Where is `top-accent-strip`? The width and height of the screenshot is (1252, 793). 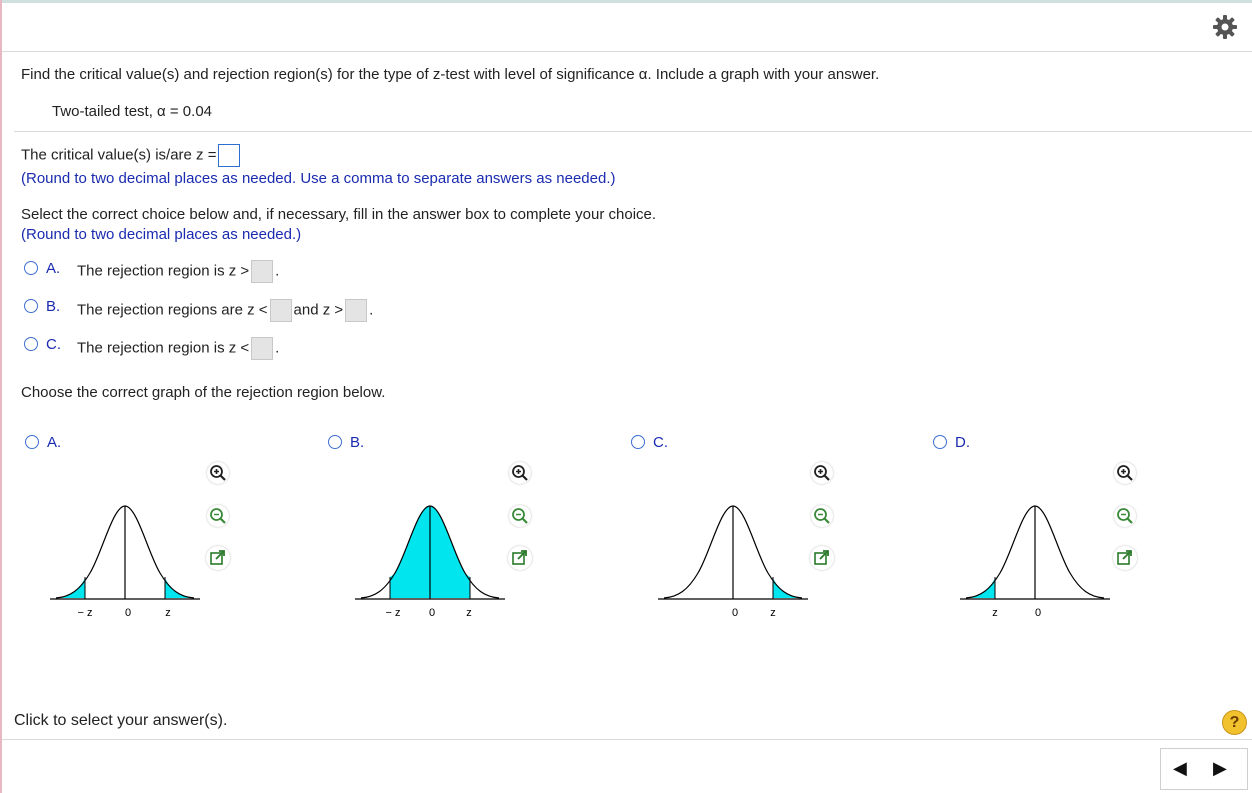
top-accent-strip is located at coordinates (626, 1).